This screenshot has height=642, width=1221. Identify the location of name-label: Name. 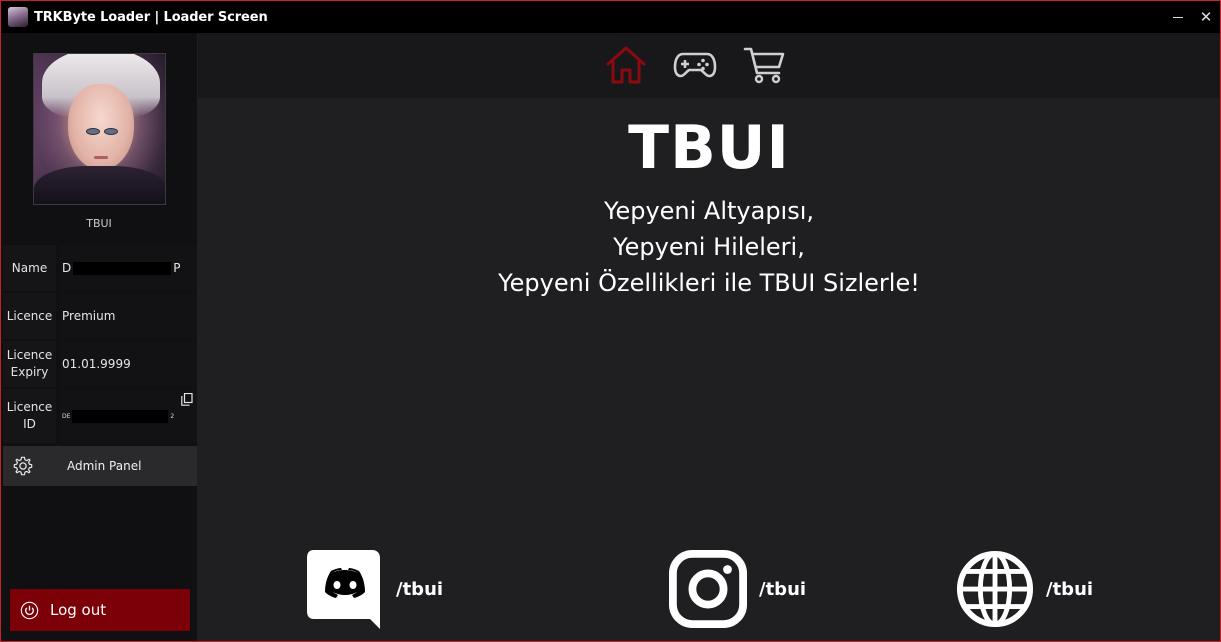
(29, 268).